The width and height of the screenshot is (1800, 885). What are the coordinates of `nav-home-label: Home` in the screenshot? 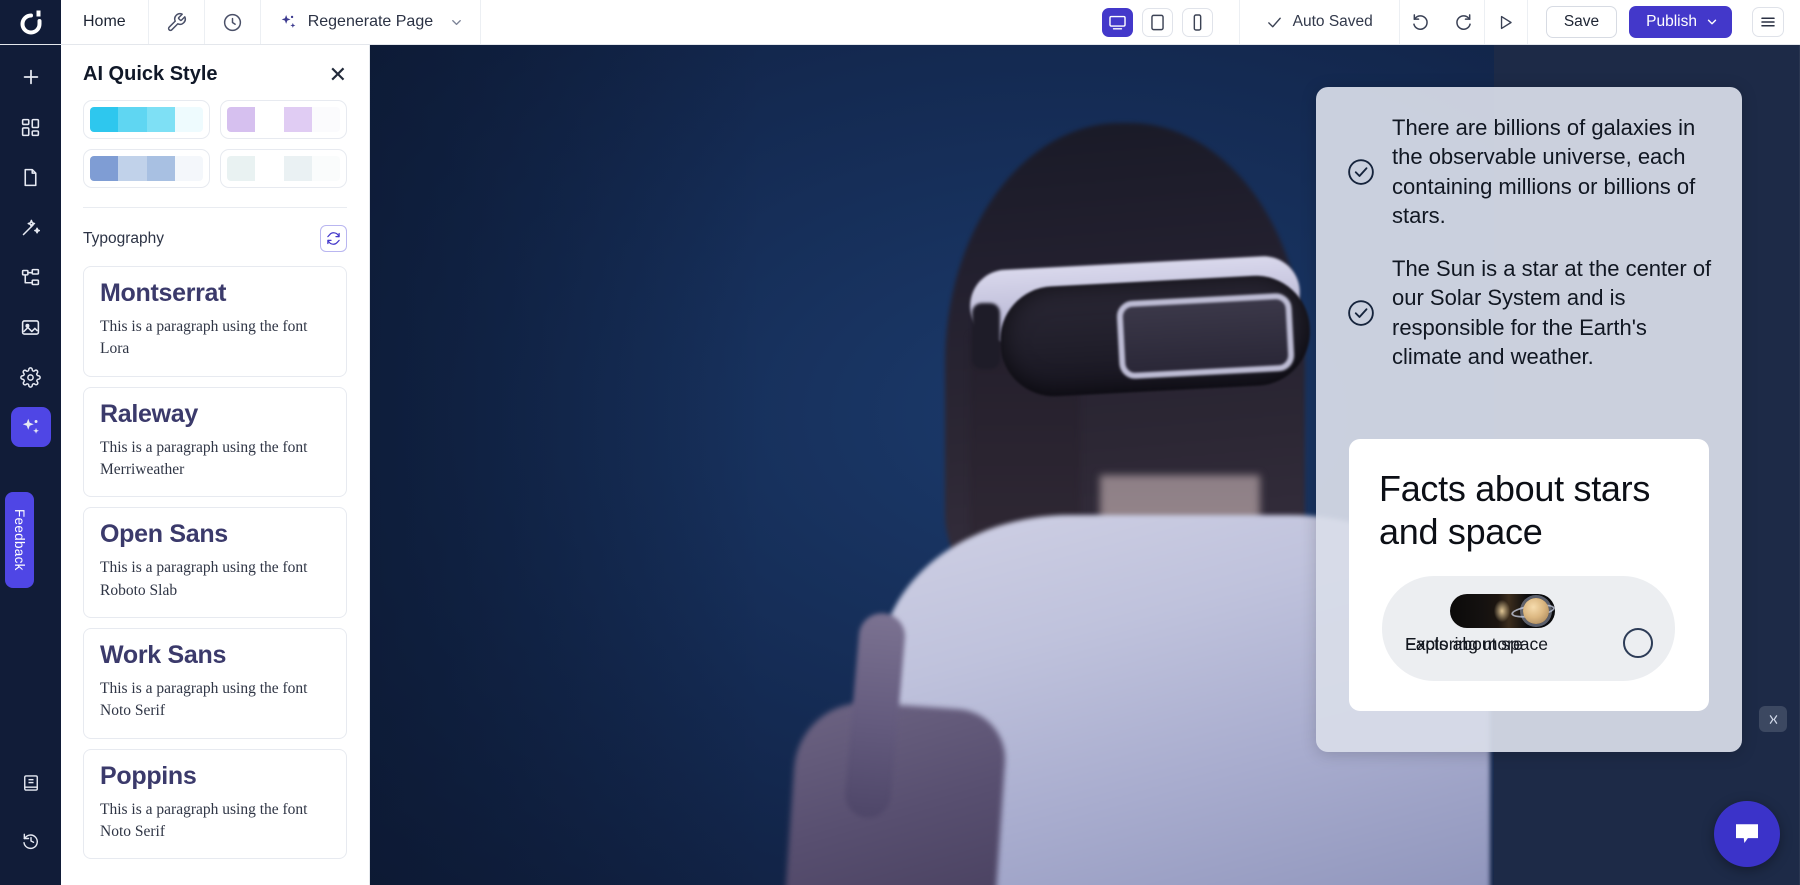 It's located at (104, 21).